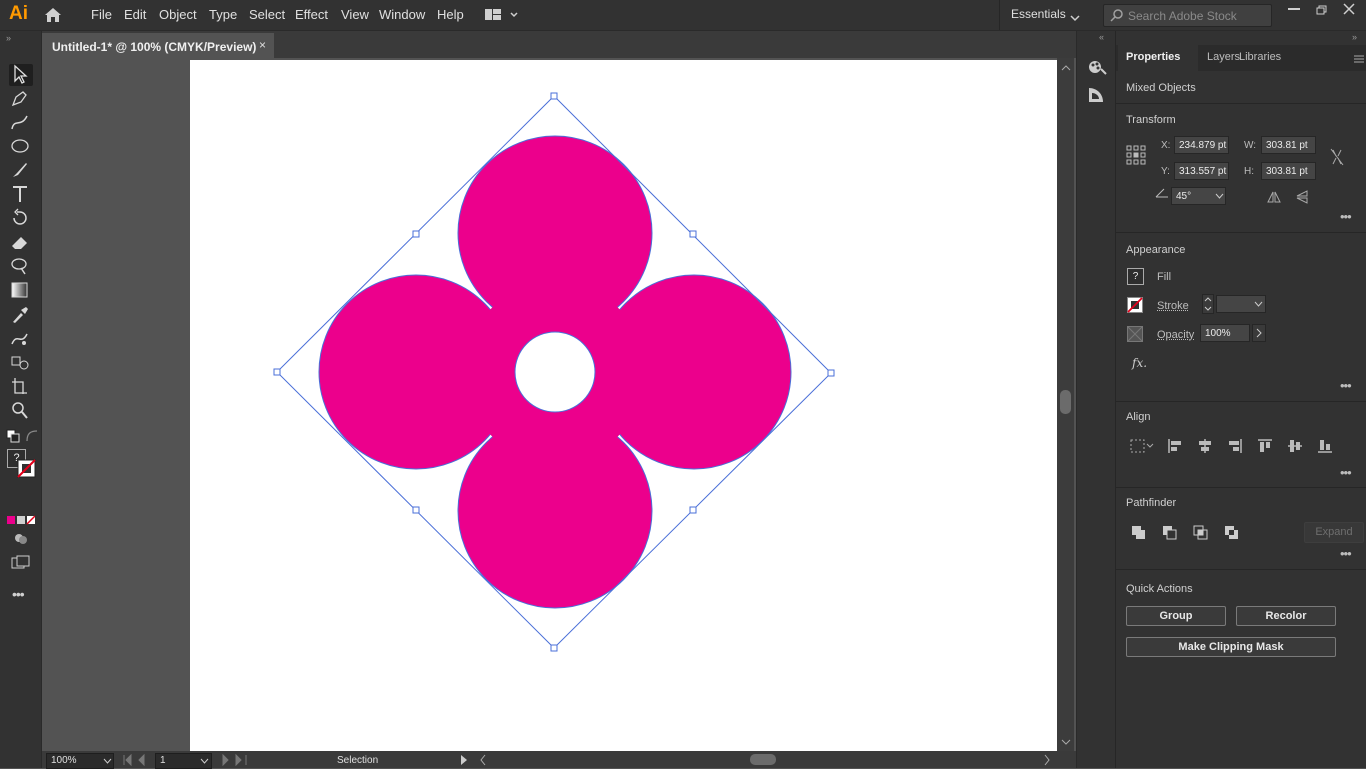 The height and width of the screenshot is (769, 1366). What do you see at coordinates (1265, 446) in the screenshot?
I see `align-top-icon` at bounding box center [1265, 446].